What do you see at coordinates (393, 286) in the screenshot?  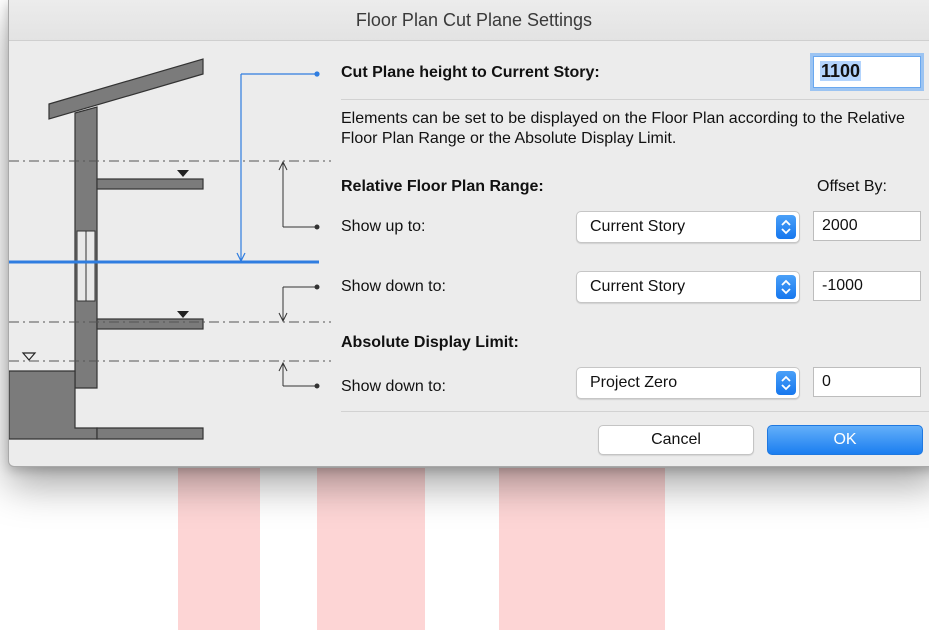 I see `show-down-label: Show down to:` at bounding box center [393, 286].